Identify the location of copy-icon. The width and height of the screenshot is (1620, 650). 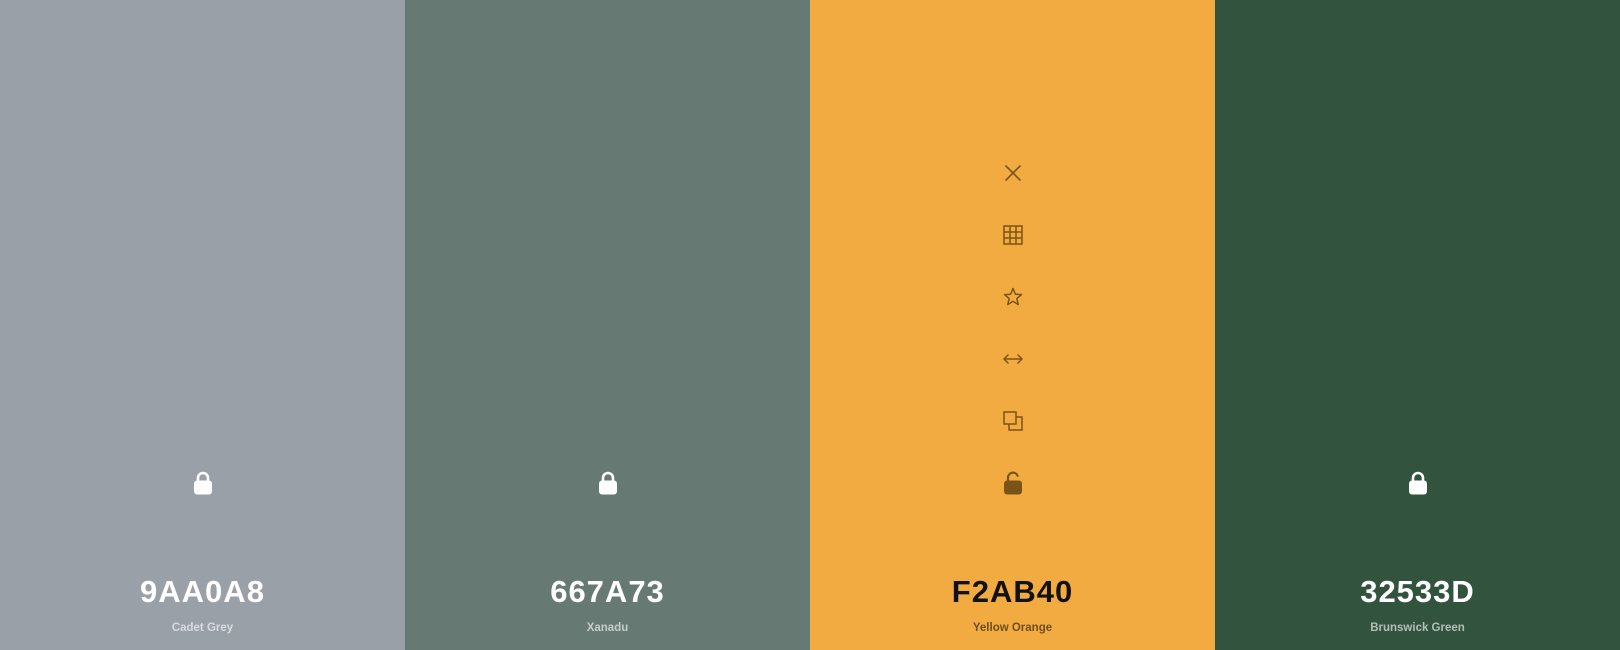
(1012, 421).